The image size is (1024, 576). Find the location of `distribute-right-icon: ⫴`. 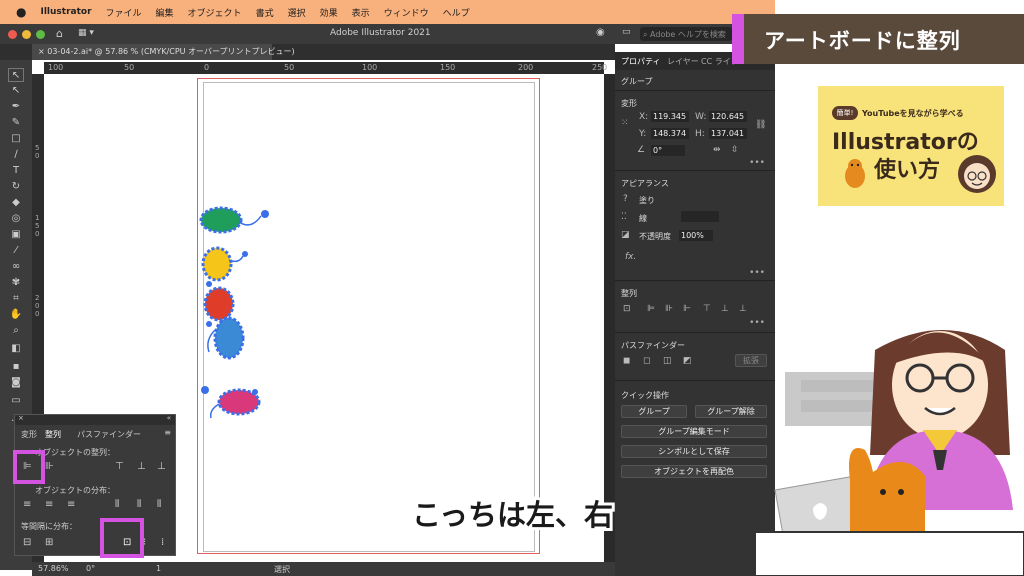

distribute-right-icon: ⫴ is located at coordinates (159, 504).